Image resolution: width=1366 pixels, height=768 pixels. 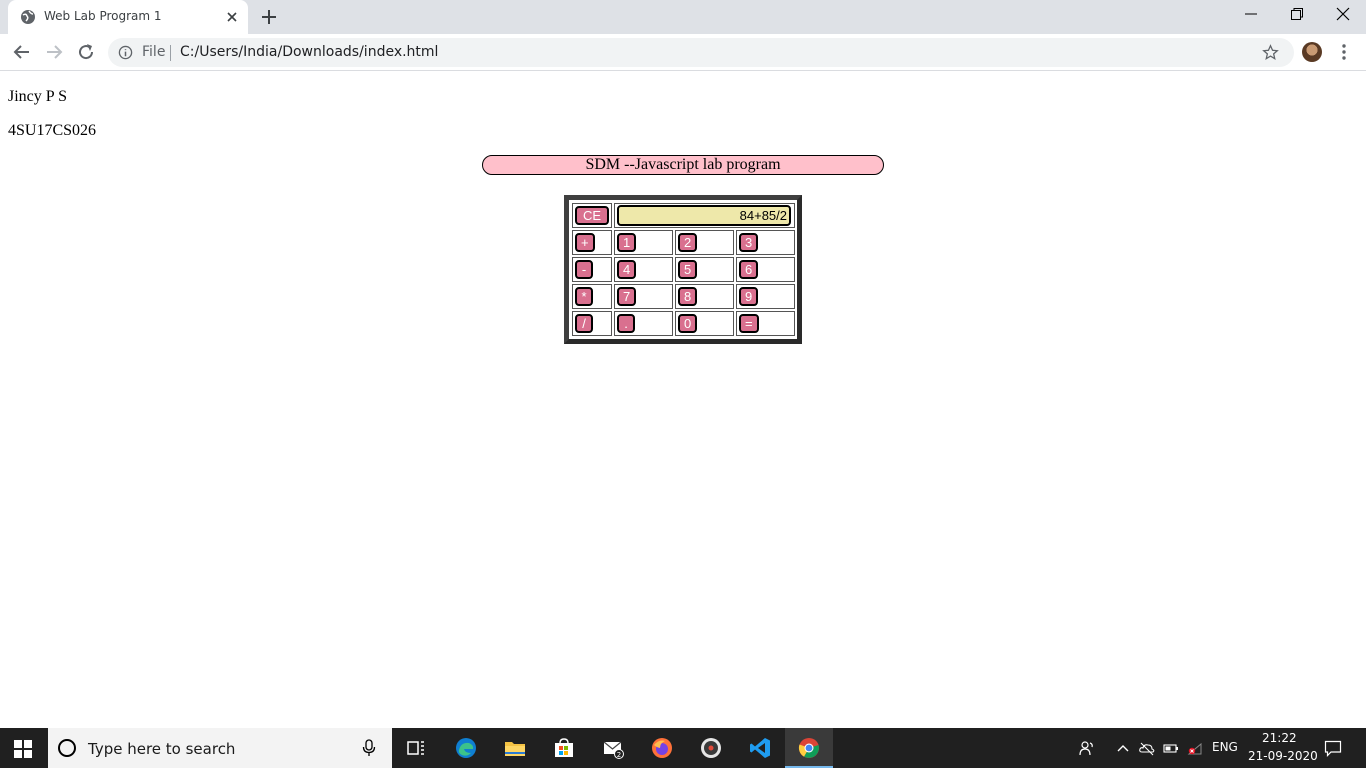 What do you see at coordinates (584, 296) in the screenshot?
I see `multiply-button: *` at bounding box center [584, 296].